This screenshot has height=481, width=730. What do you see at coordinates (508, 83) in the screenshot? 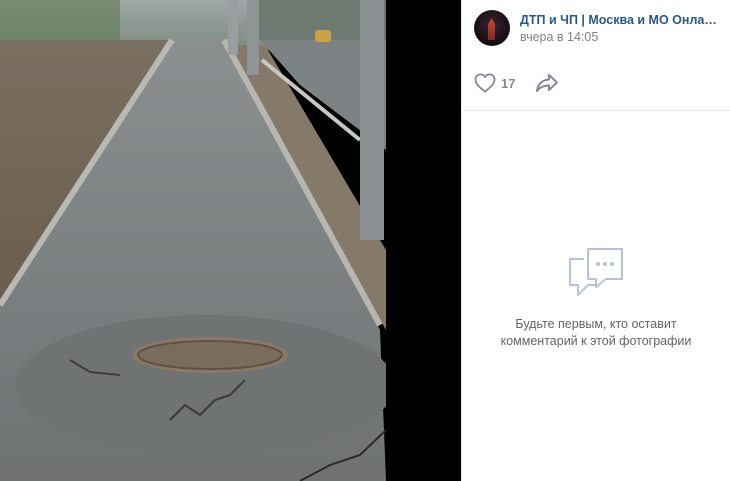
I see `like-count: 17` at bounding box center [508, 83].